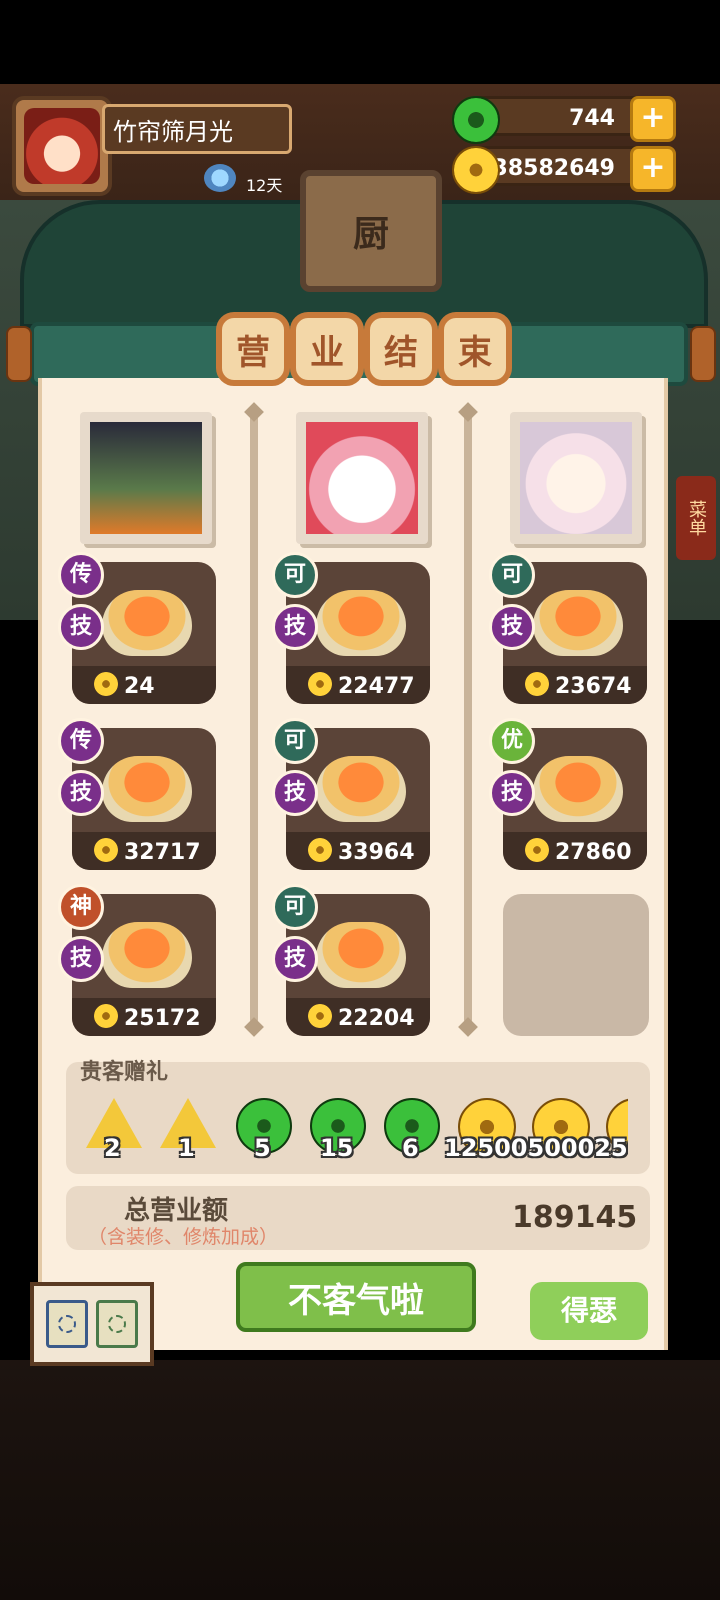  What do you see at coordinates (197, 129) in the screenshot?
I see `player-name: 竹帘筛月光` at bounding box center [197, 129].